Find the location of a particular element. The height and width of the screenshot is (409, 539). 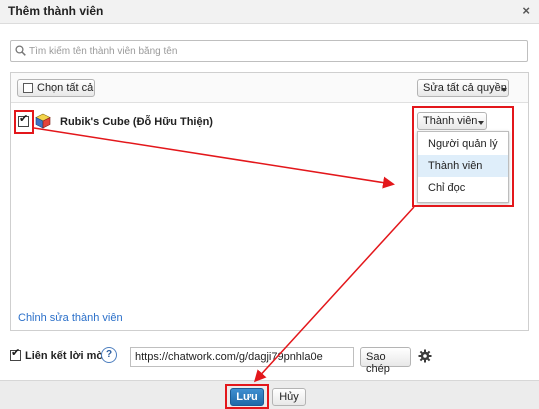

annotation-arrow-to-menu is located at coordinates (214, 158).